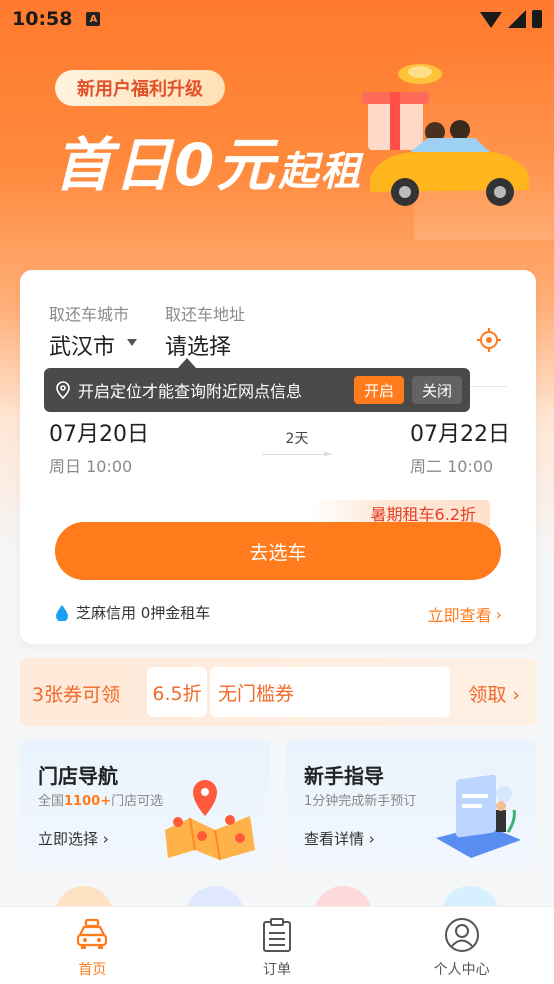 The width and height of the screenshot is (554, 984). What do you see at coordinates (277, 935) in the screenshot?
I see `clipboard-icon` at bounding box center [277, 935].